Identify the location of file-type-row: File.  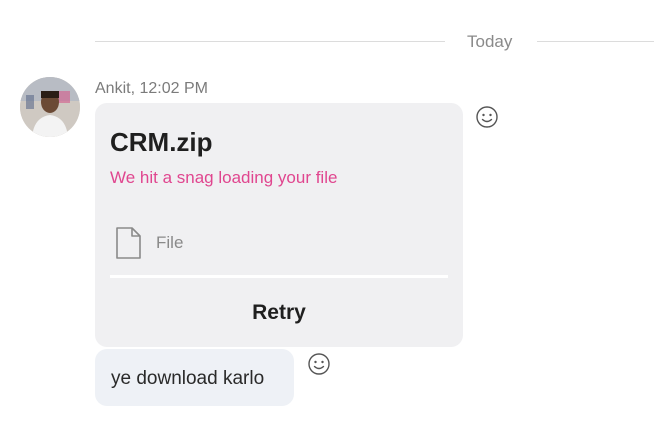
(149, 243).